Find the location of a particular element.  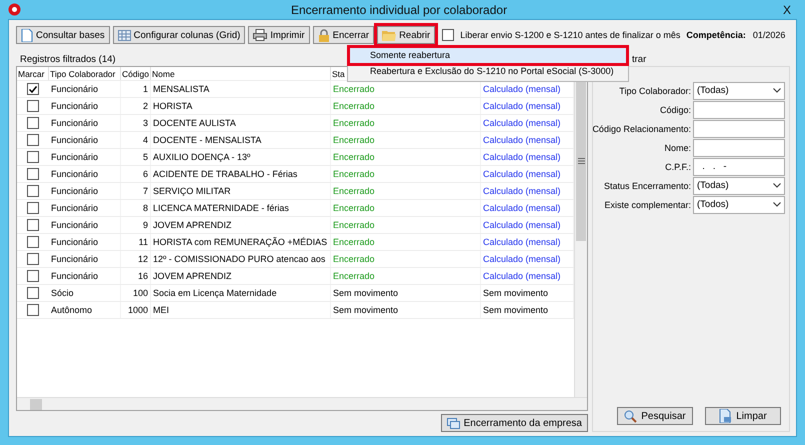

table-cell: 1 is located at coordinates (136, 89).